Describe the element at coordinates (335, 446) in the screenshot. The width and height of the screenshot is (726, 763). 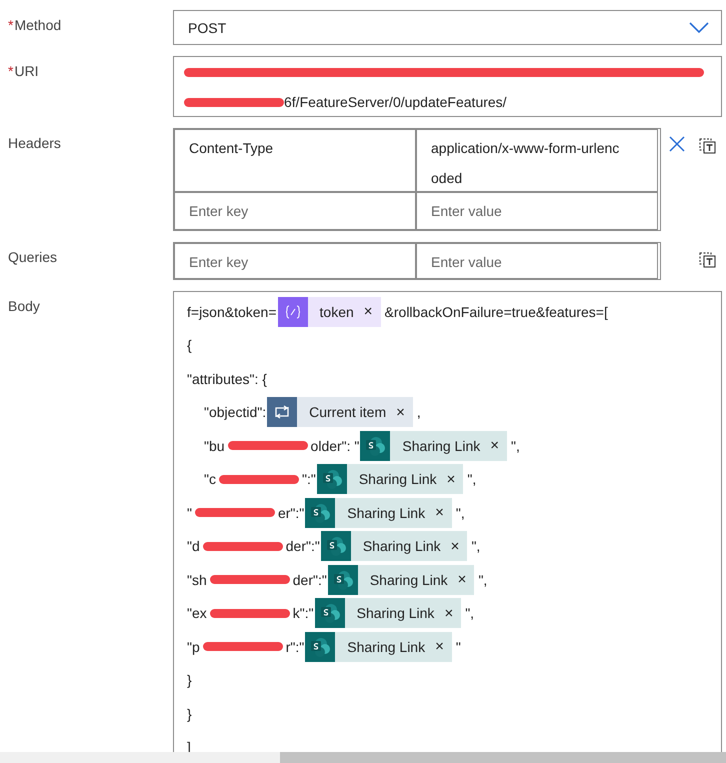
I see `code-text: older": "` at that location.